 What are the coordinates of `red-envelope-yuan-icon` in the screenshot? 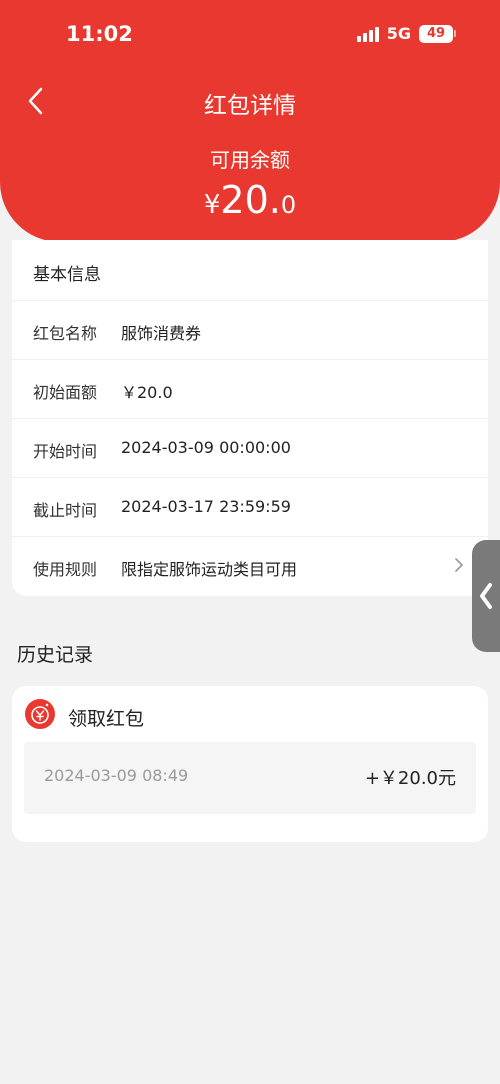 It's located at (40, 714).